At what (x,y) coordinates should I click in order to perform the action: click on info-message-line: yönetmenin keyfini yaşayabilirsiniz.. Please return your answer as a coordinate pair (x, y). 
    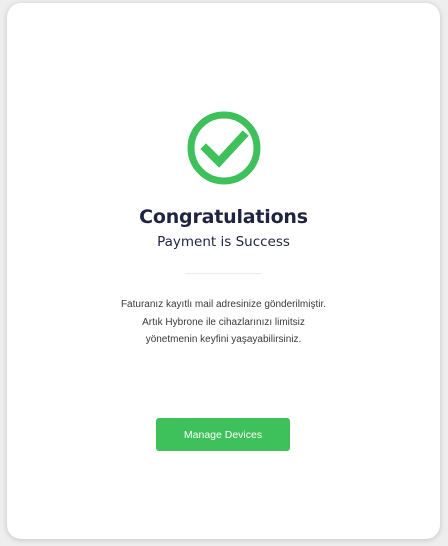
    Looking at the image, I should click on (223, 339).